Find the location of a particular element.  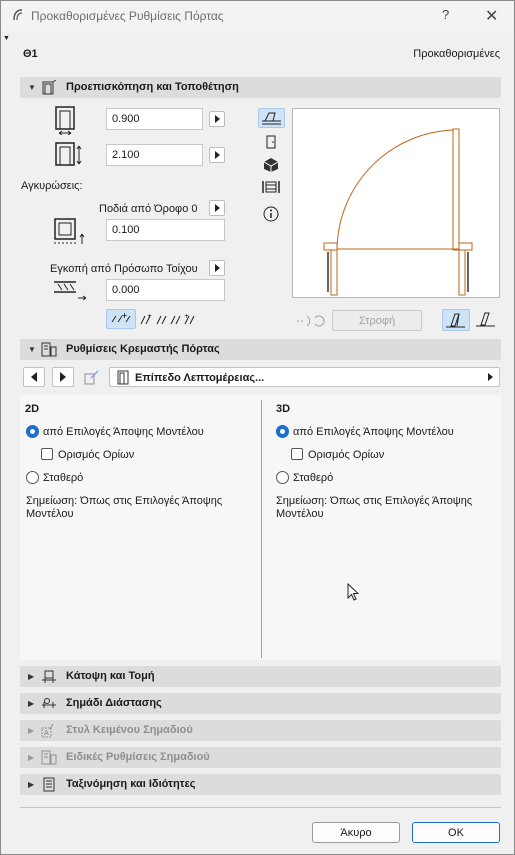

marker-settings-icon is located at coordinates (49, 757).